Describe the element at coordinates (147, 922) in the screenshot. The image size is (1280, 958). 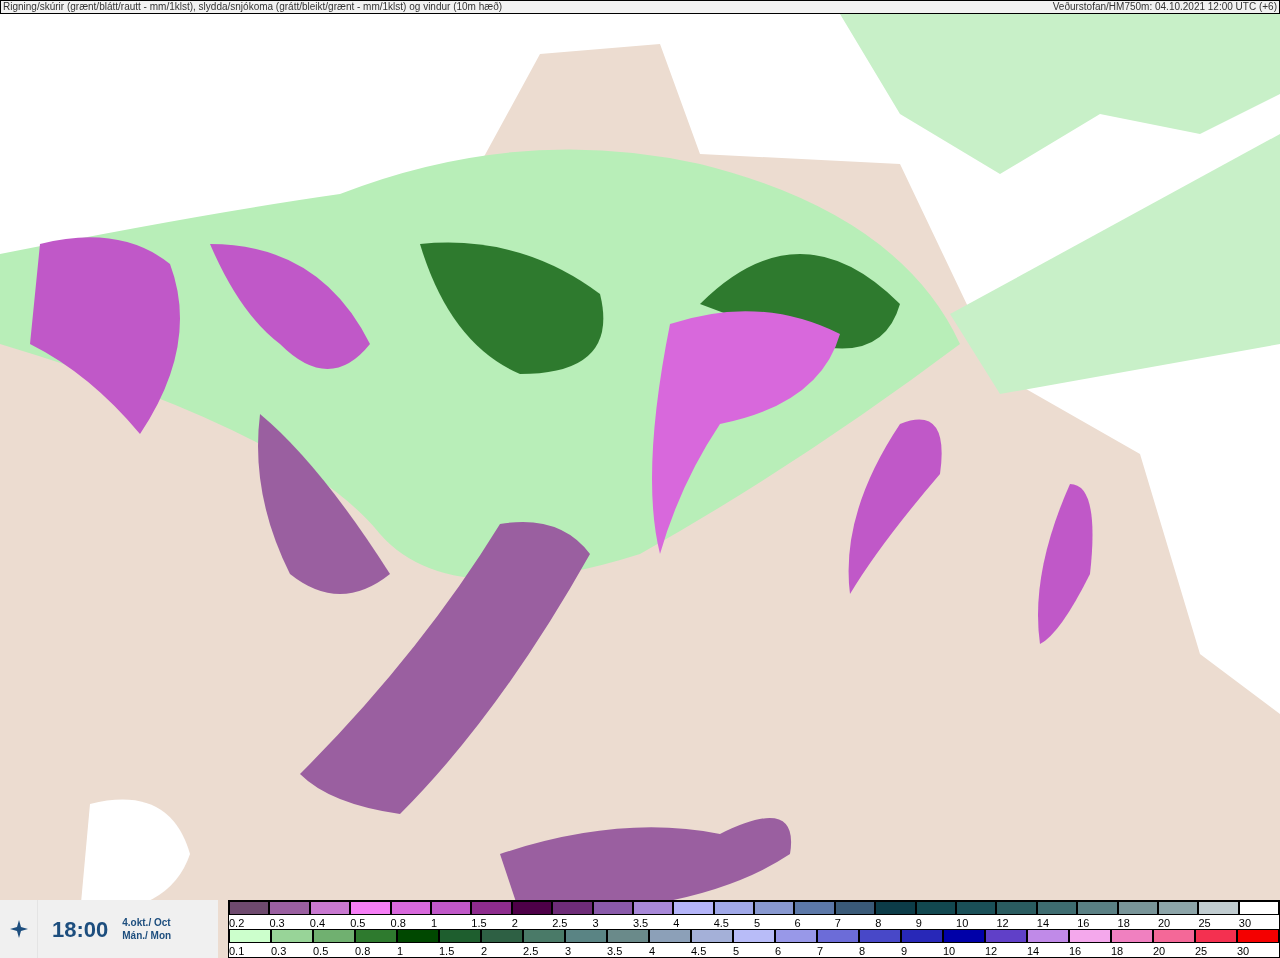
I see `date-text: 4.okt./ Oct` at that location.